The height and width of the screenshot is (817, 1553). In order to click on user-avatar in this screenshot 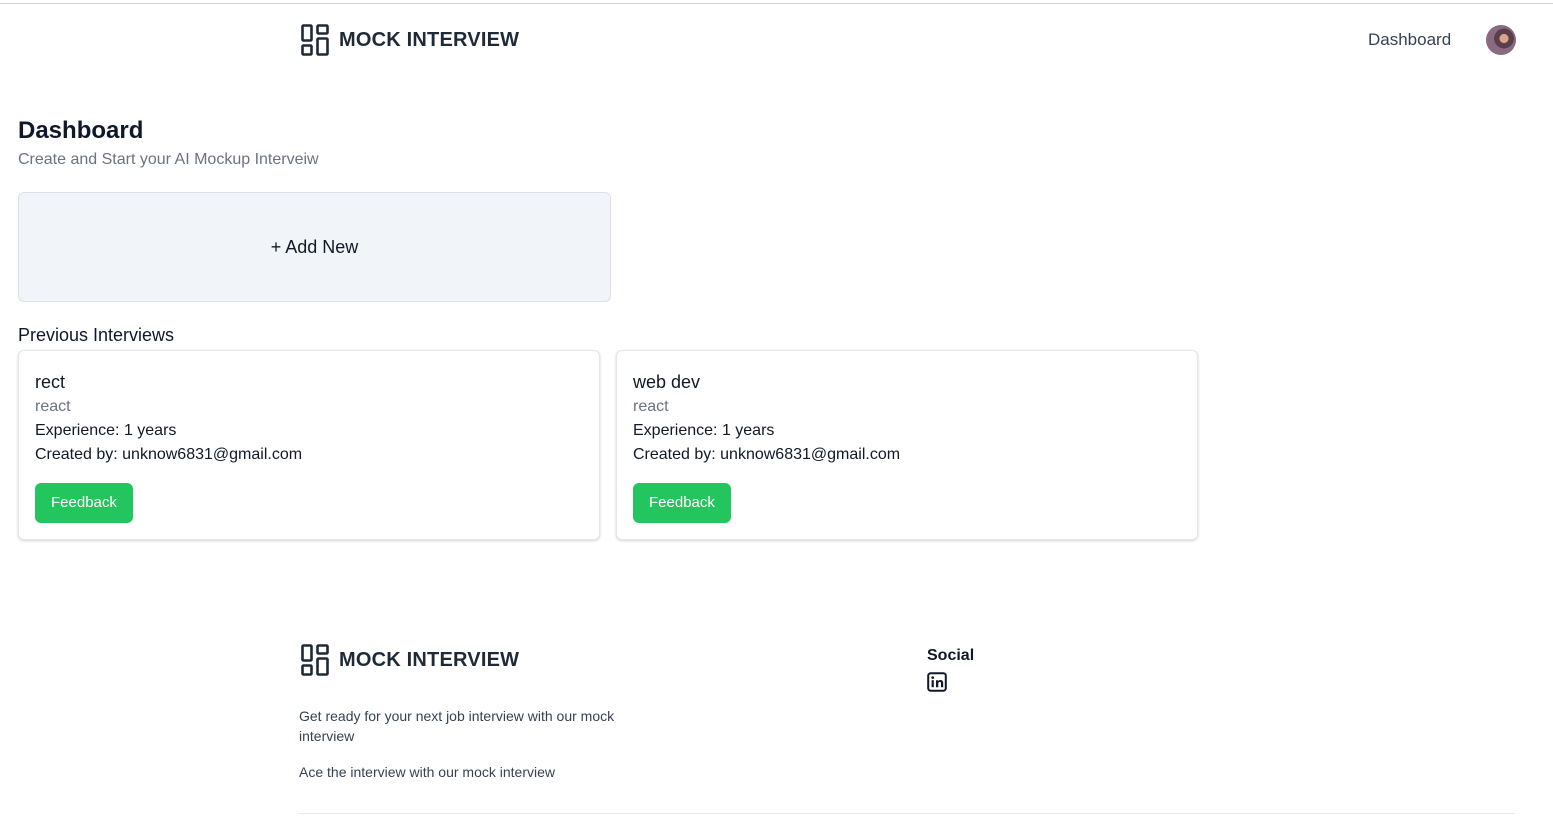, I will do `click(1501, 40)`.